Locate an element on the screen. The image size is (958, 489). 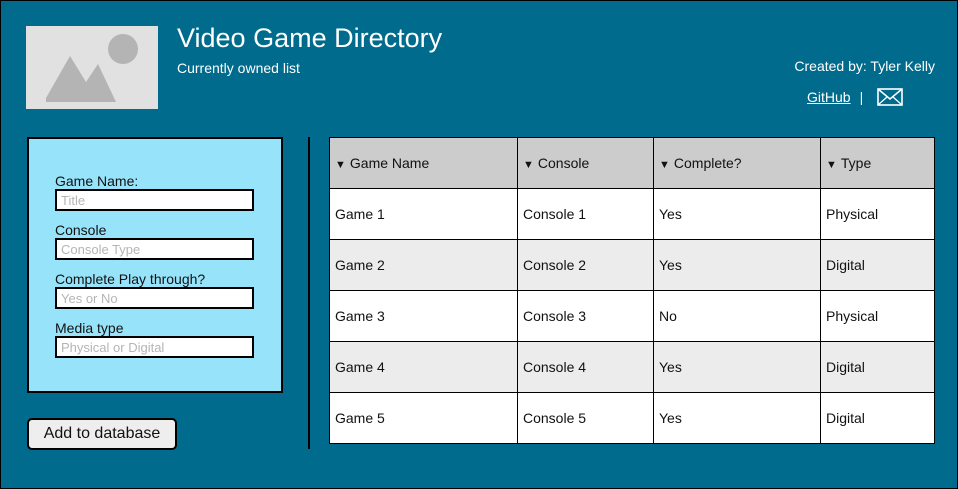
cell-console: Console 2 is located at coordinates (585, 265).